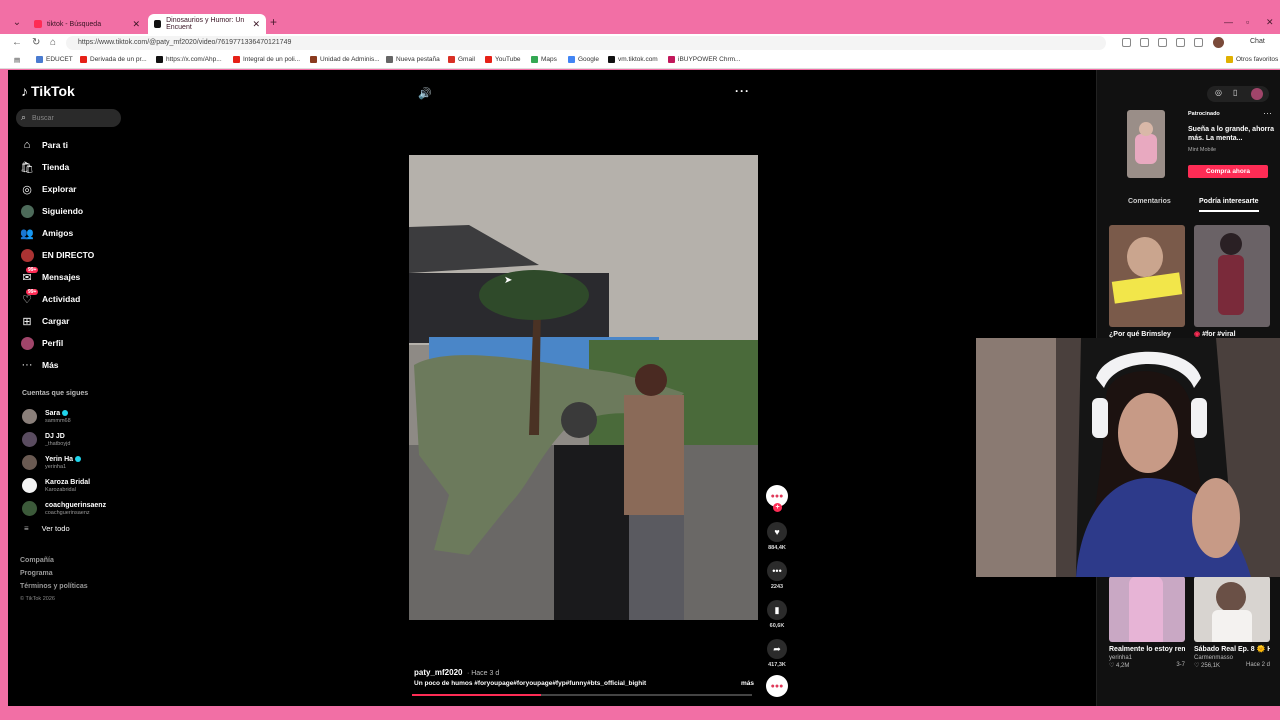  What do you see at coordinates (273, 22) in the screenshot?
I see `new-tab-button: +` at bounding box center [273, 22].